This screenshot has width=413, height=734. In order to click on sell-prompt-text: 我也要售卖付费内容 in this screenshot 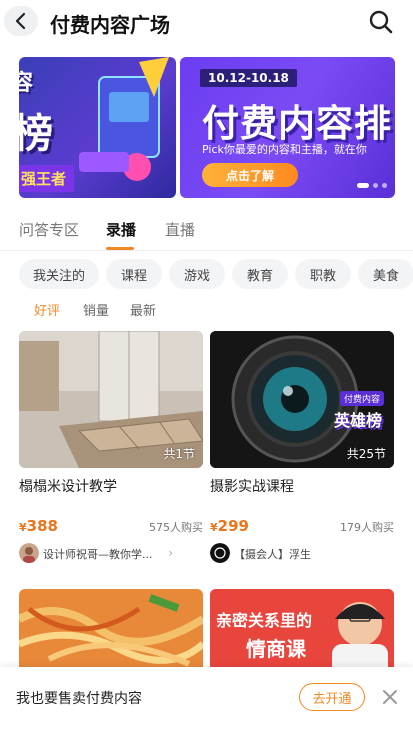, I will do `click(79, 699)`.